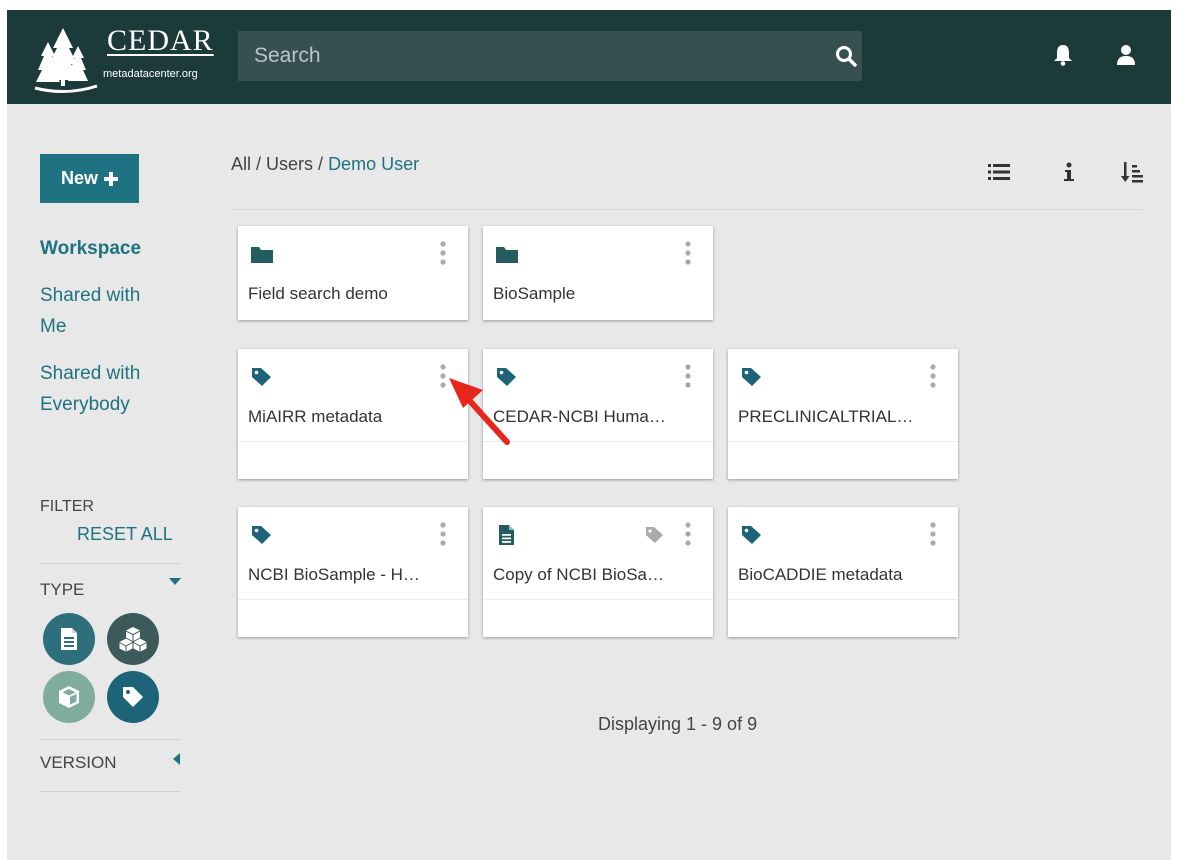  What do you see at coordinates (111, 178) in the screenshot?
I see `plus-icon` at bounding box center [111, 178].